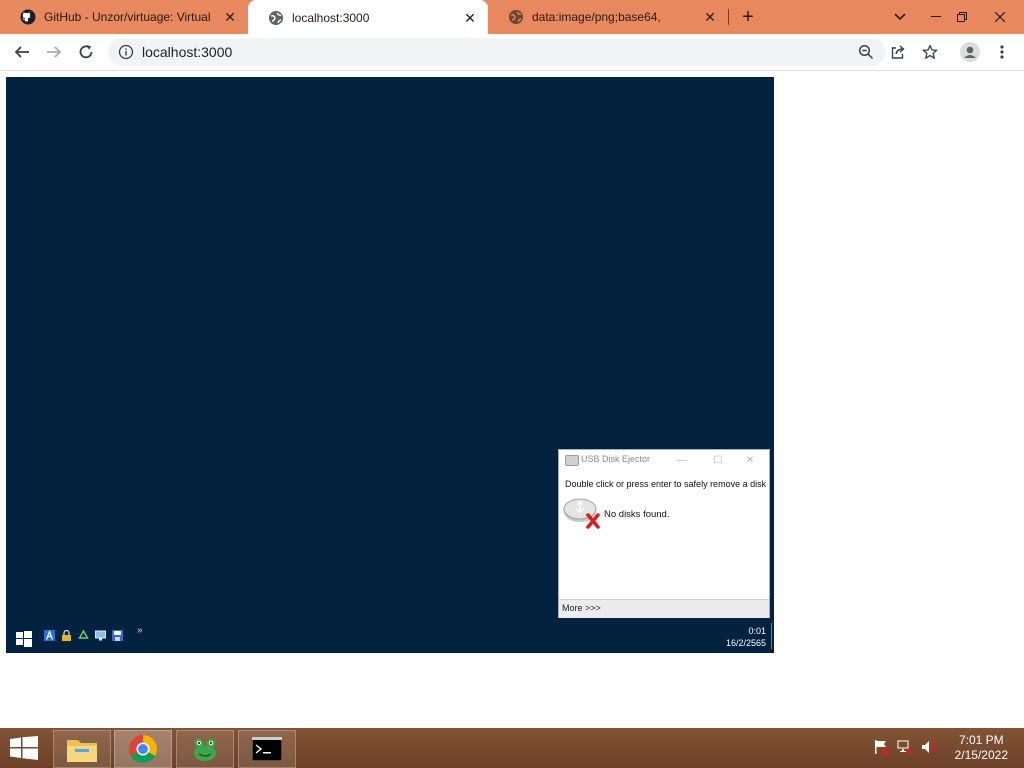 The image size is (1024, 768). I want to click on terminal-icon, so click(267, 749).